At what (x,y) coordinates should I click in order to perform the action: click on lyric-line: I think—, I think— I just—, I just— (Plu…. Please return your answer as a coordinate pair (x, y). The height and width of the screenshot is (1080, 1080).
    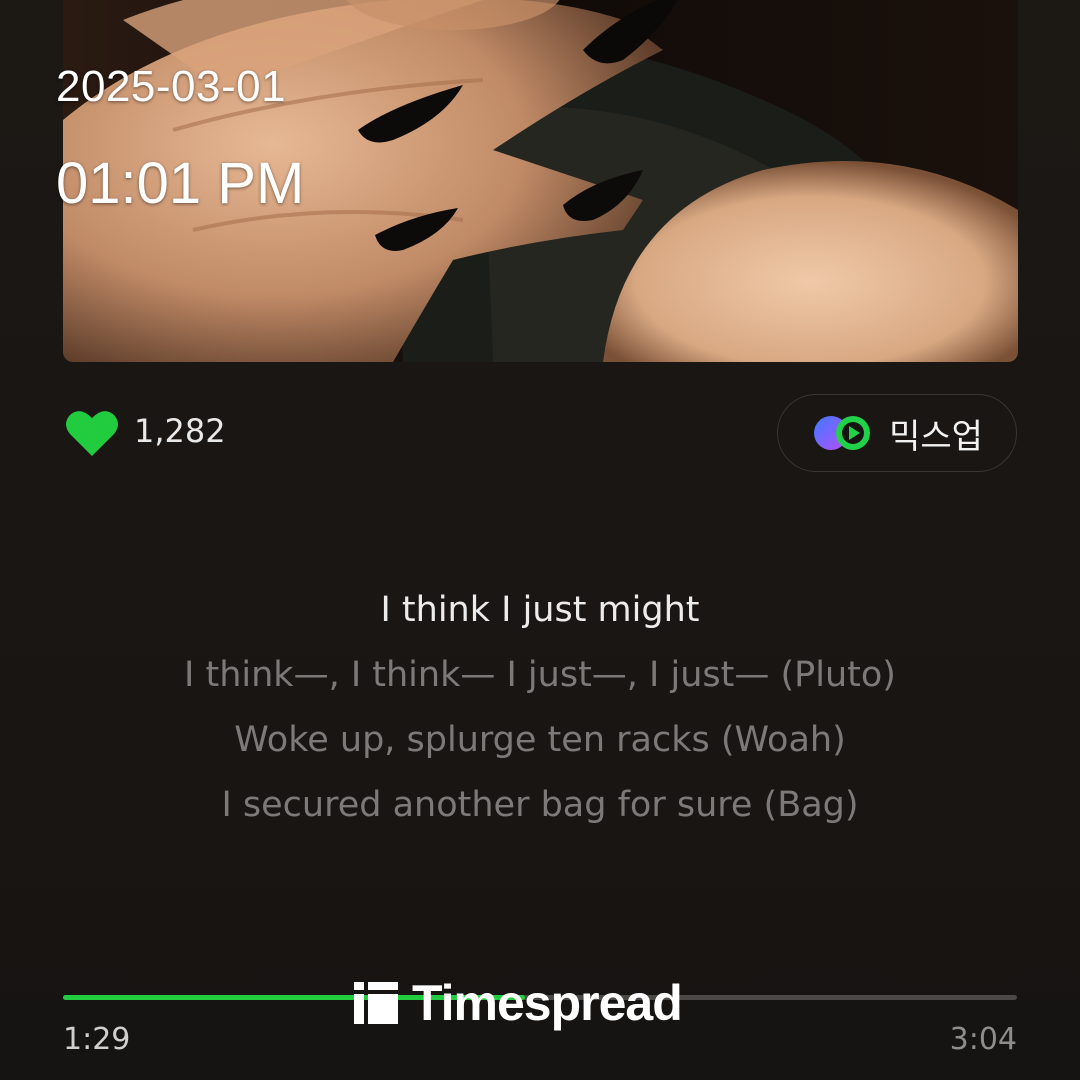
    Looking at the image, I should click on (540, 675).